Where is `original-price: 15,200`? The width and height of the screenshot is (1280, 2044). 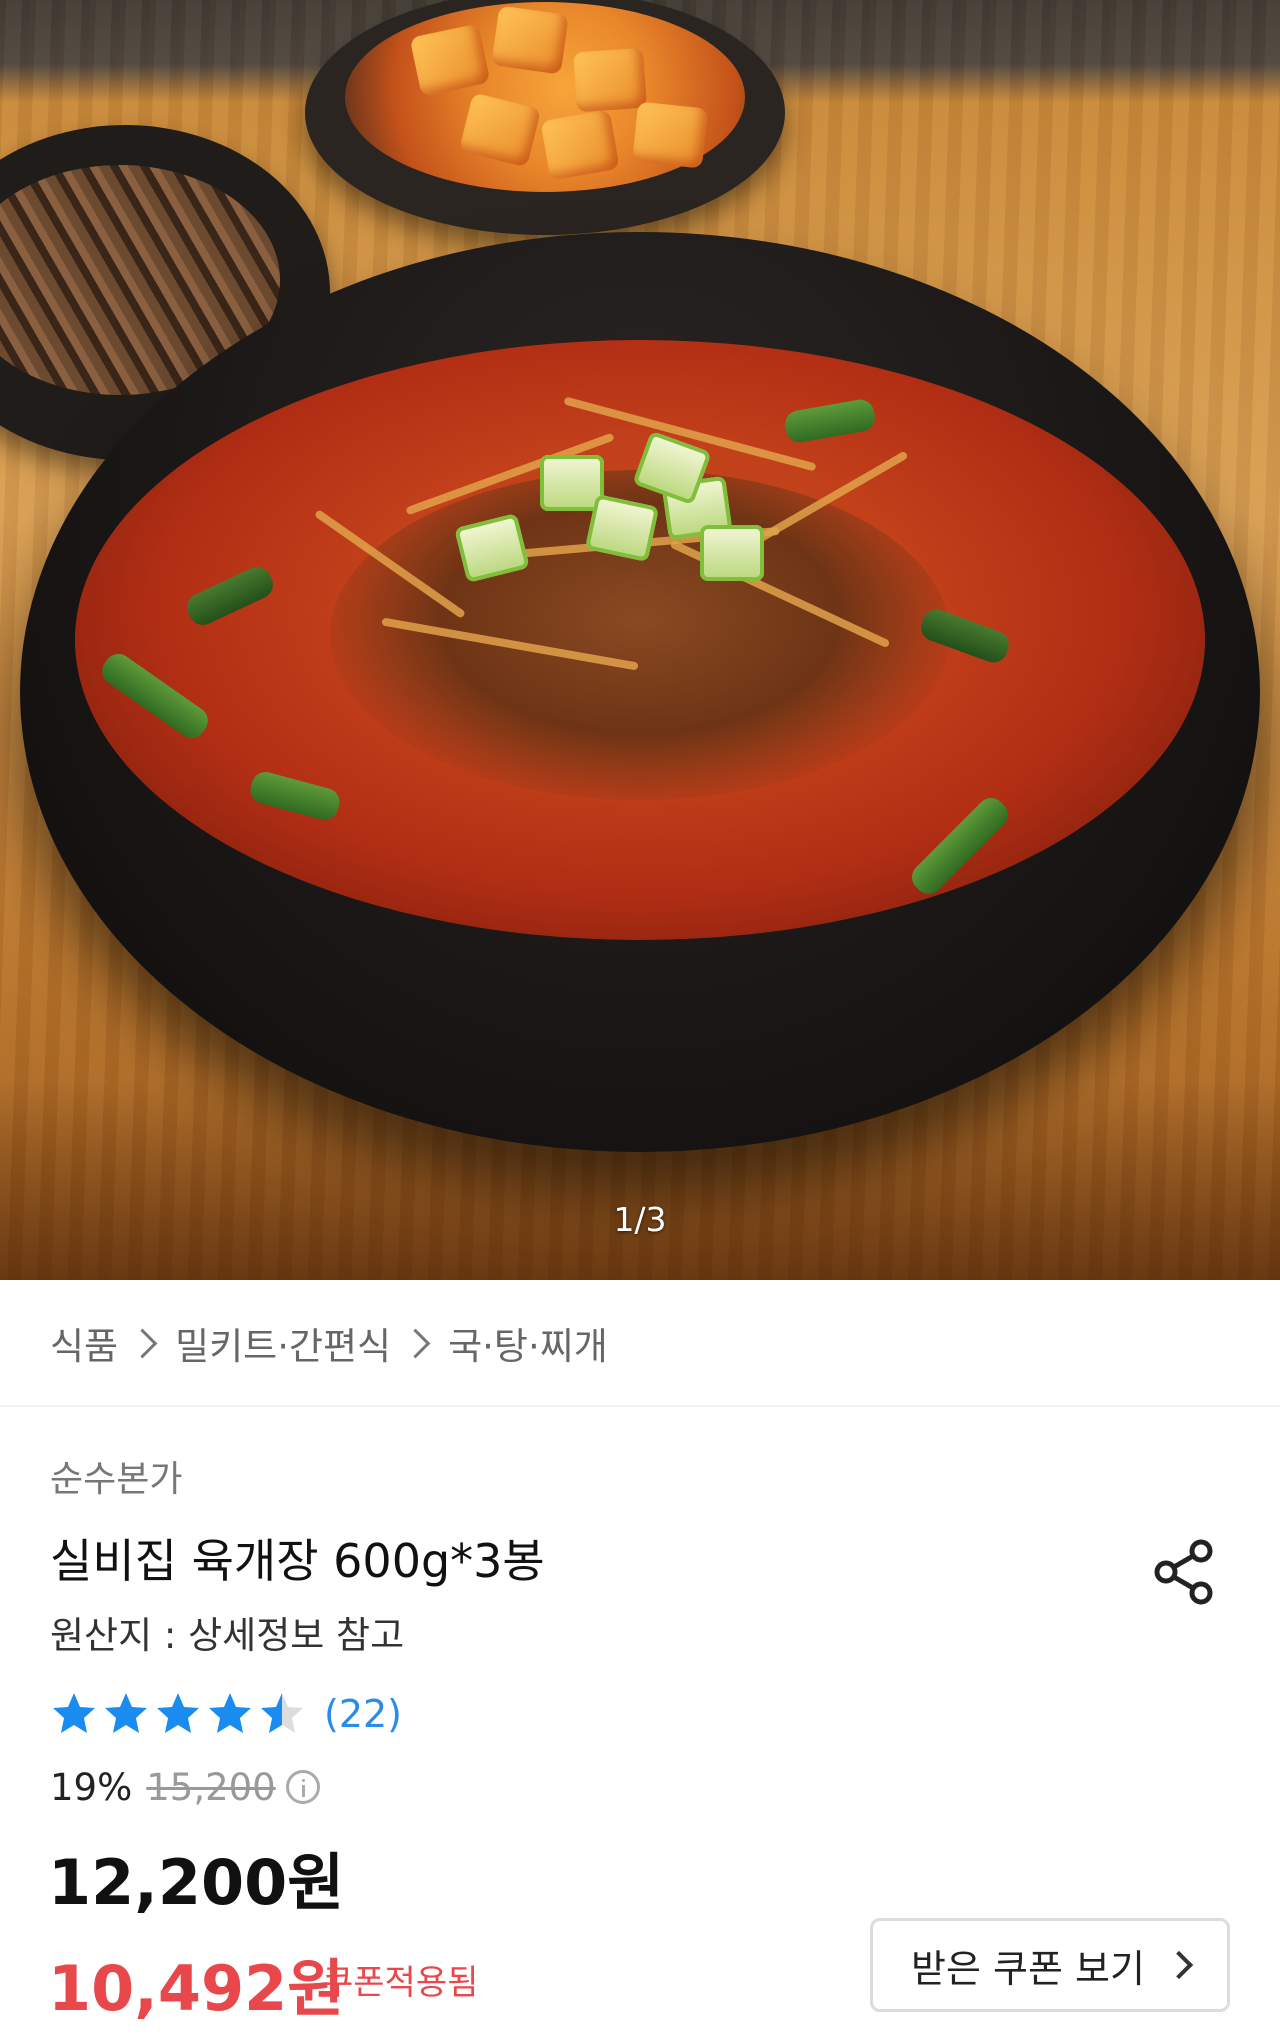 original-price: 15,200 is located at coordinates (211, 1787).